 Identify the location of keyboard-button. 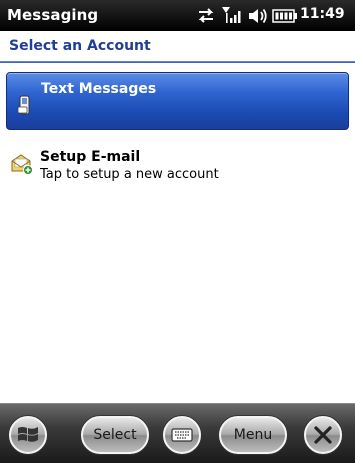
(182, 435).